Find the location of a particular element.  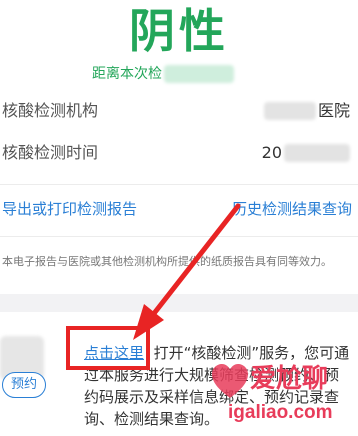

institution-row: 核酸检测机构 医院 is located at coordinates (179, 111).